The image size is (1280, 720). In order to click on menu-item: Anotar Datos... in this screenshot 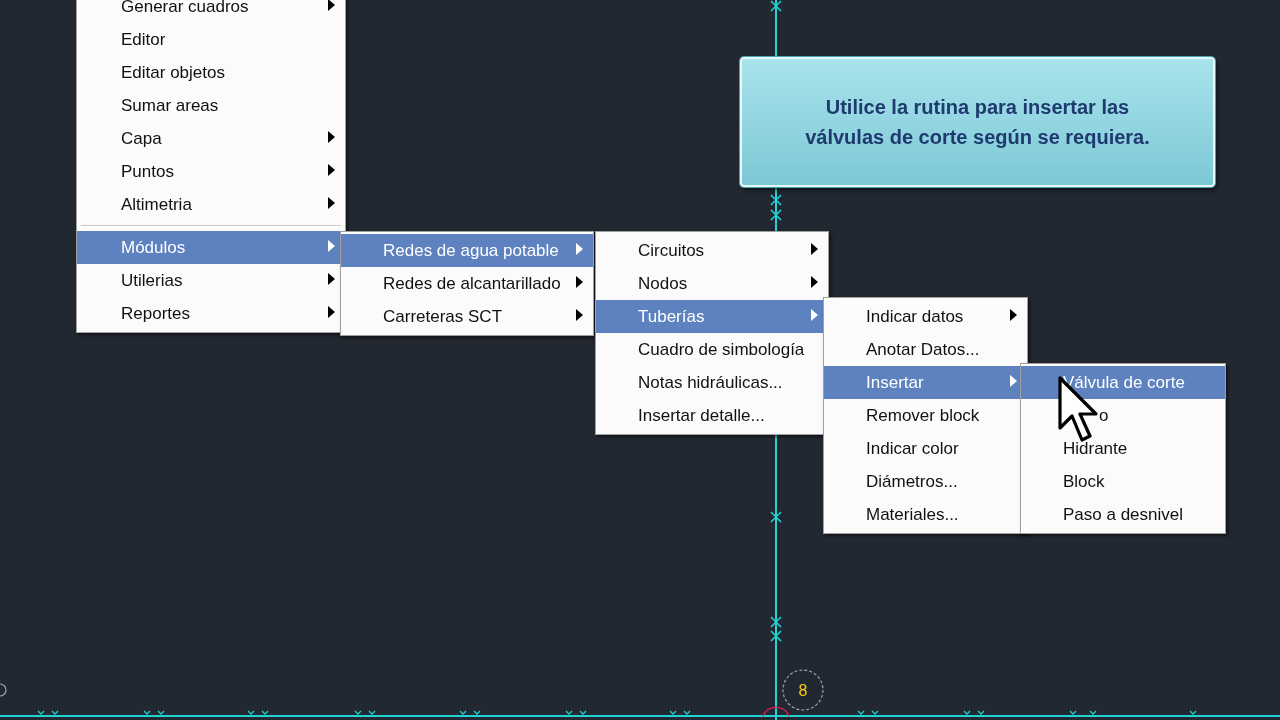, I will do `click(925, 349)`.